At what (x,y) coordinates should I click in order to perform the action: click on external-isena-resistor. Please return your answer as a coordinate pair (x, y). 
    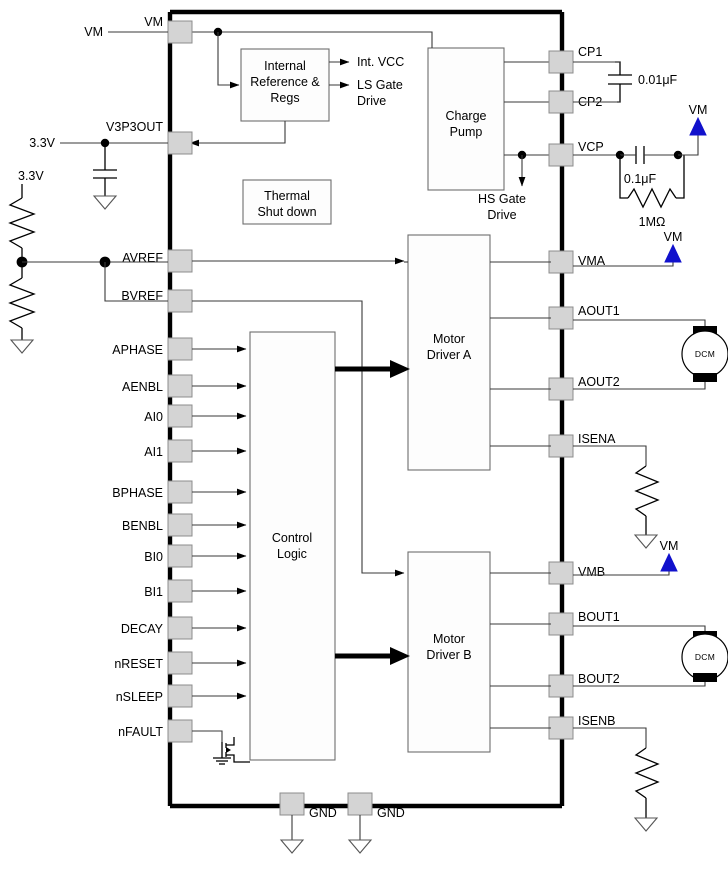
    Looking at the image, I should click on (616, 497).